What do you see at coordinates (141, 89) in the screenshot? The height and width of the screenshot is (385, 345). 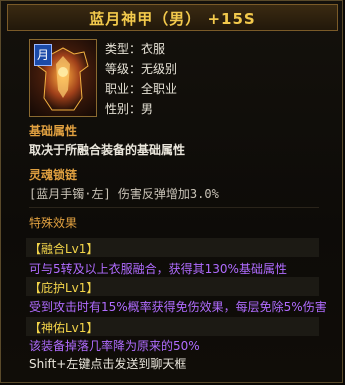 I see `stat-class: 职业：全职业` at bounding box center [141, 89].